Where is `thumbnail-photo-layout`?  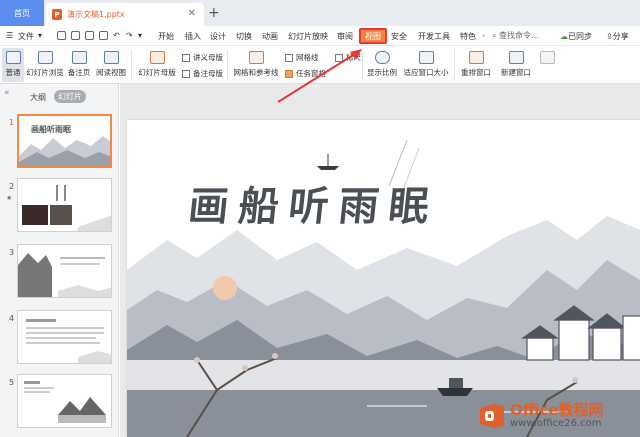 thumbnail-photo-layout is located at coordinates (64, 205).